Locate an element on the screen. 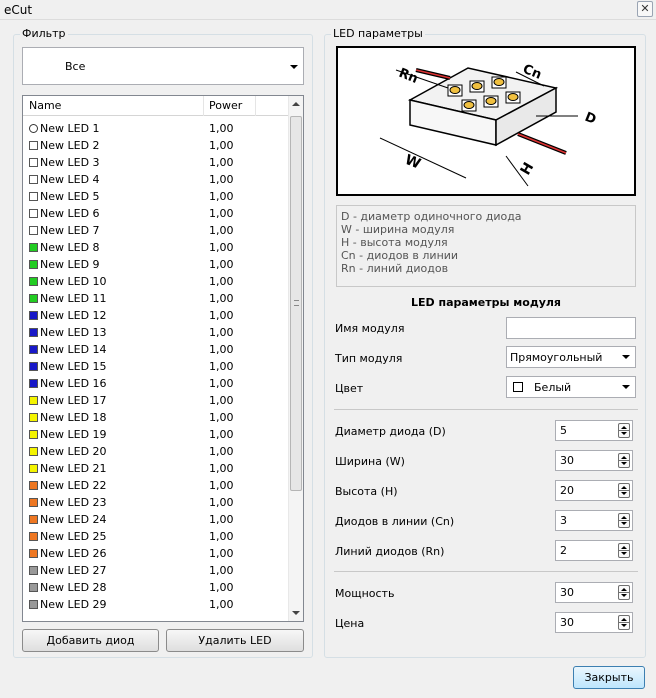  price-spinbox: 30 is located at coordinates (594, 622).